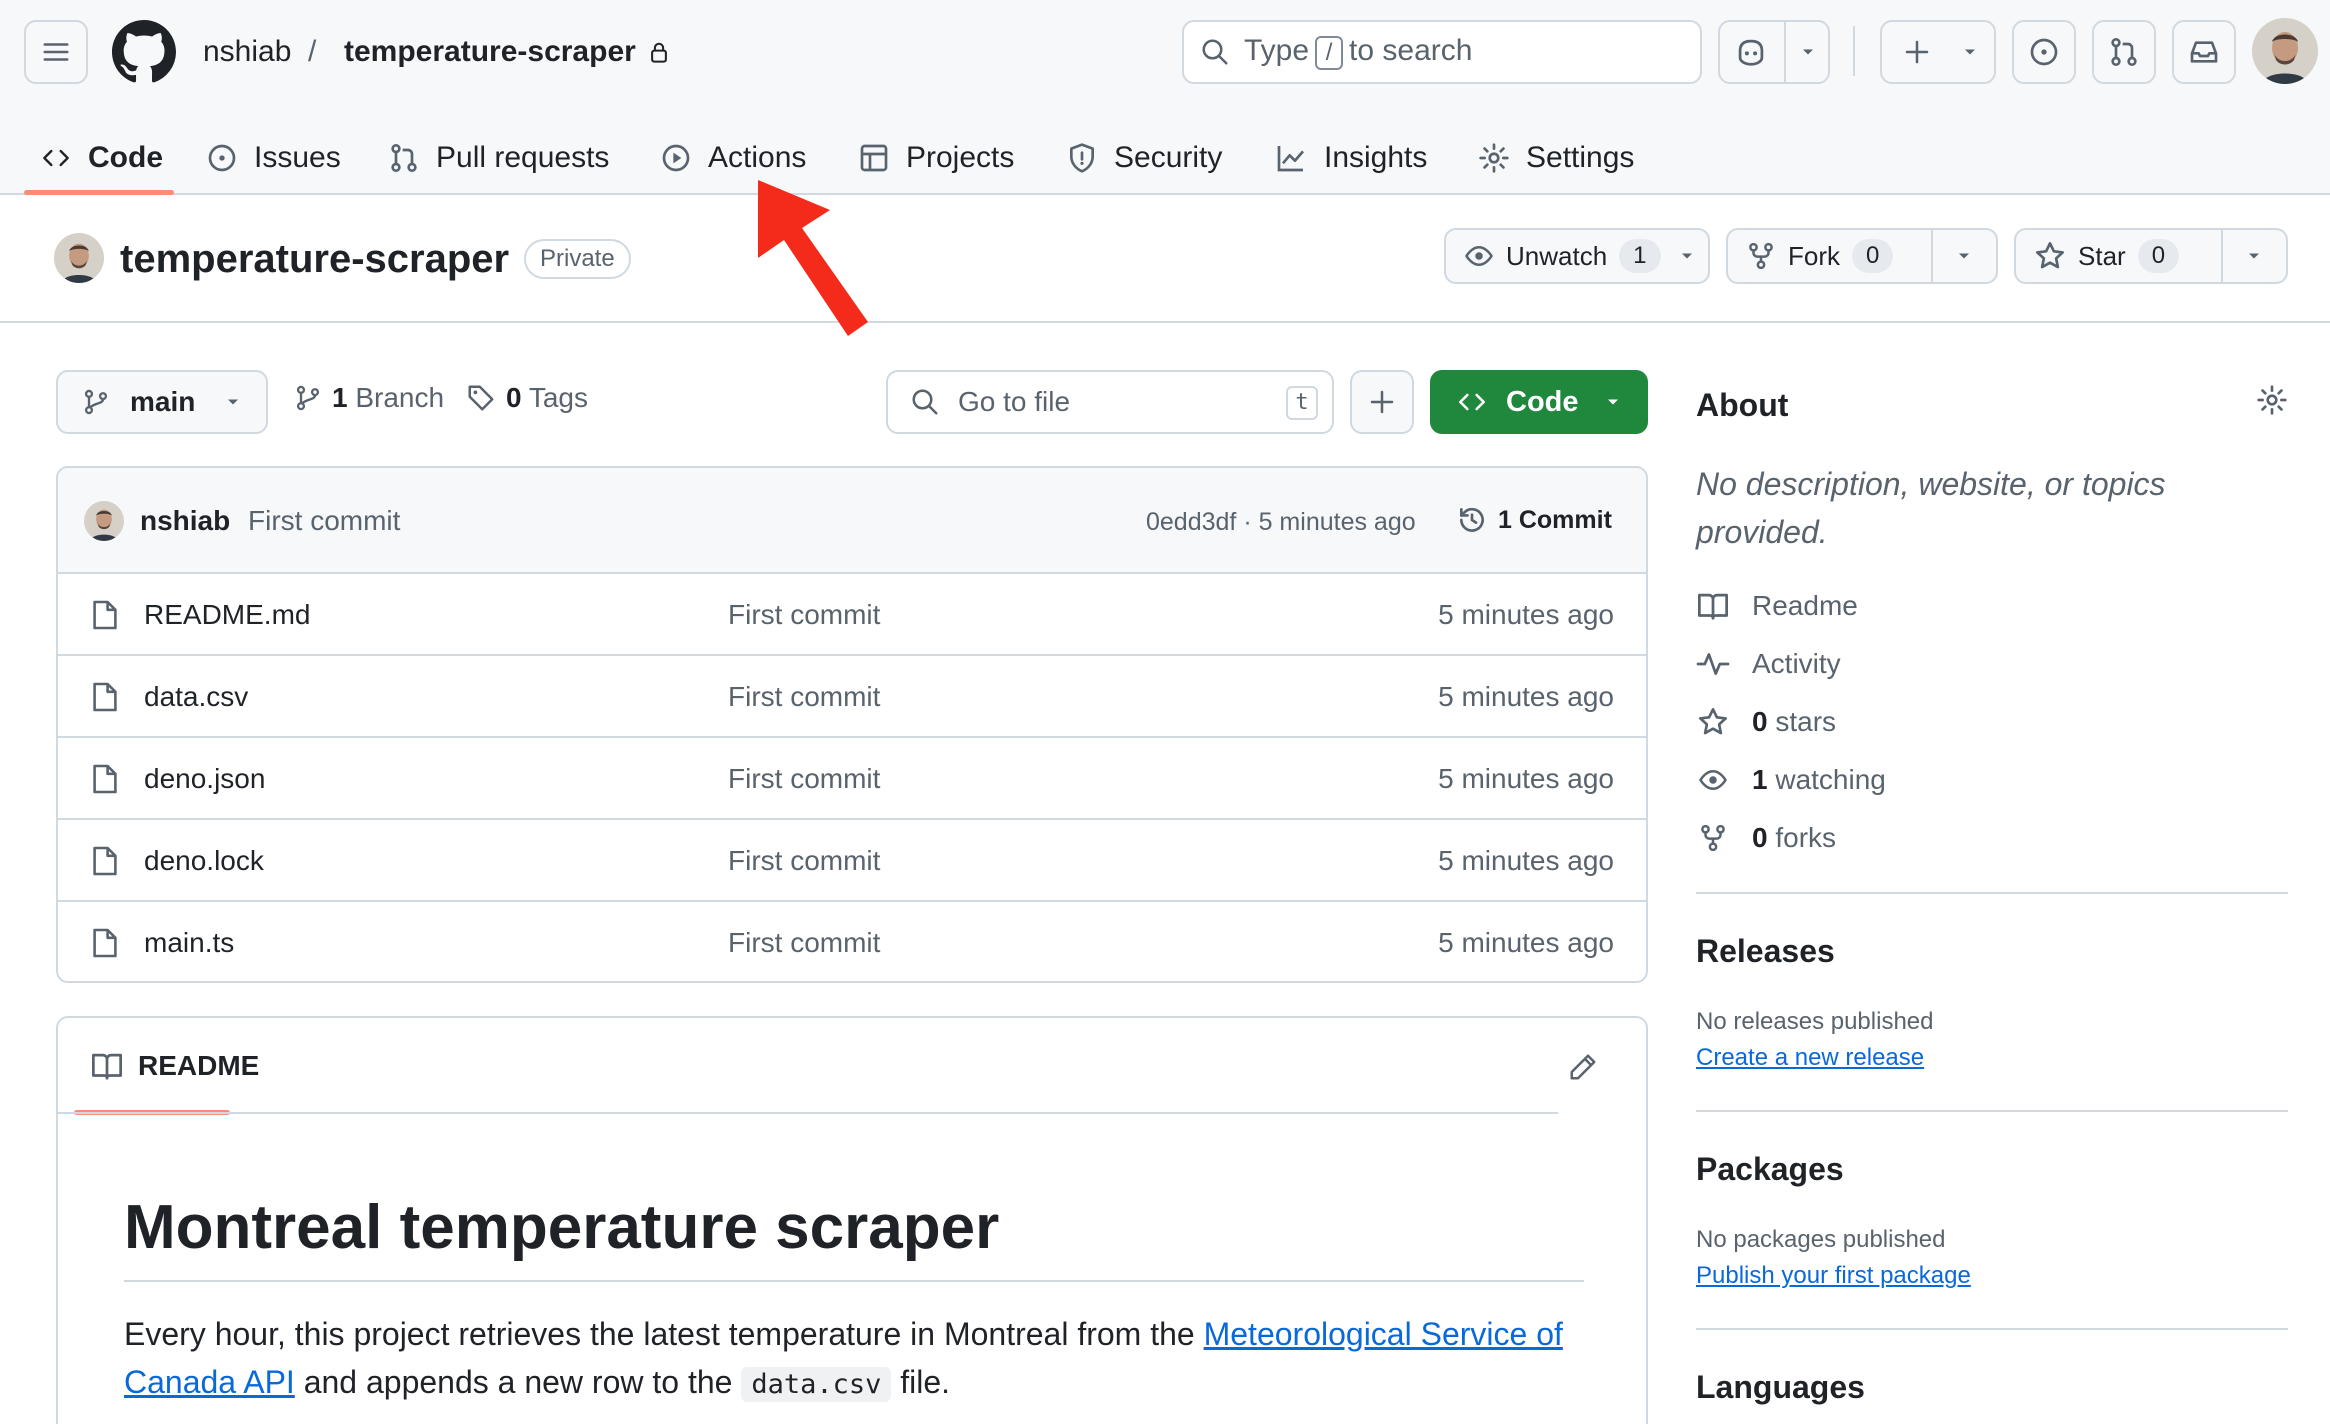 This screenshot has height=1424, width=2330. What do you see at coordinates (1774, 52) in the screenshot?
I see `copilot-button` at bounding box center [1774, 52].